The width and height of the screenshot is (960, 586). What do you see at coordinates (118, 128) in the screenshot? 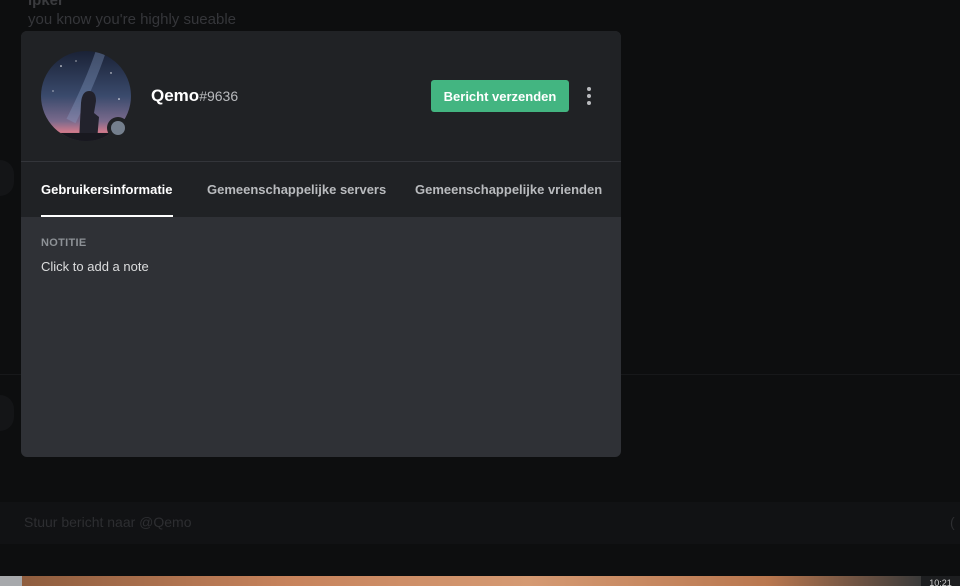
I see `status-offline-icon` at bounding box center [118, 128].